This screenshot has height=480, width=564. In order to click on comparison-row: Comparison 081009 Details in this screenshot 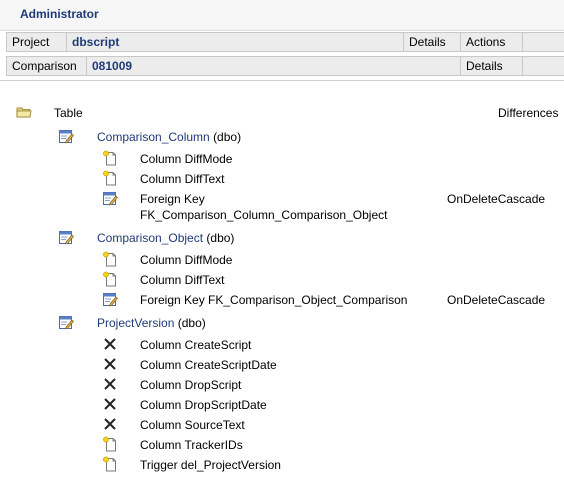, I will do `click(285, 66)`.